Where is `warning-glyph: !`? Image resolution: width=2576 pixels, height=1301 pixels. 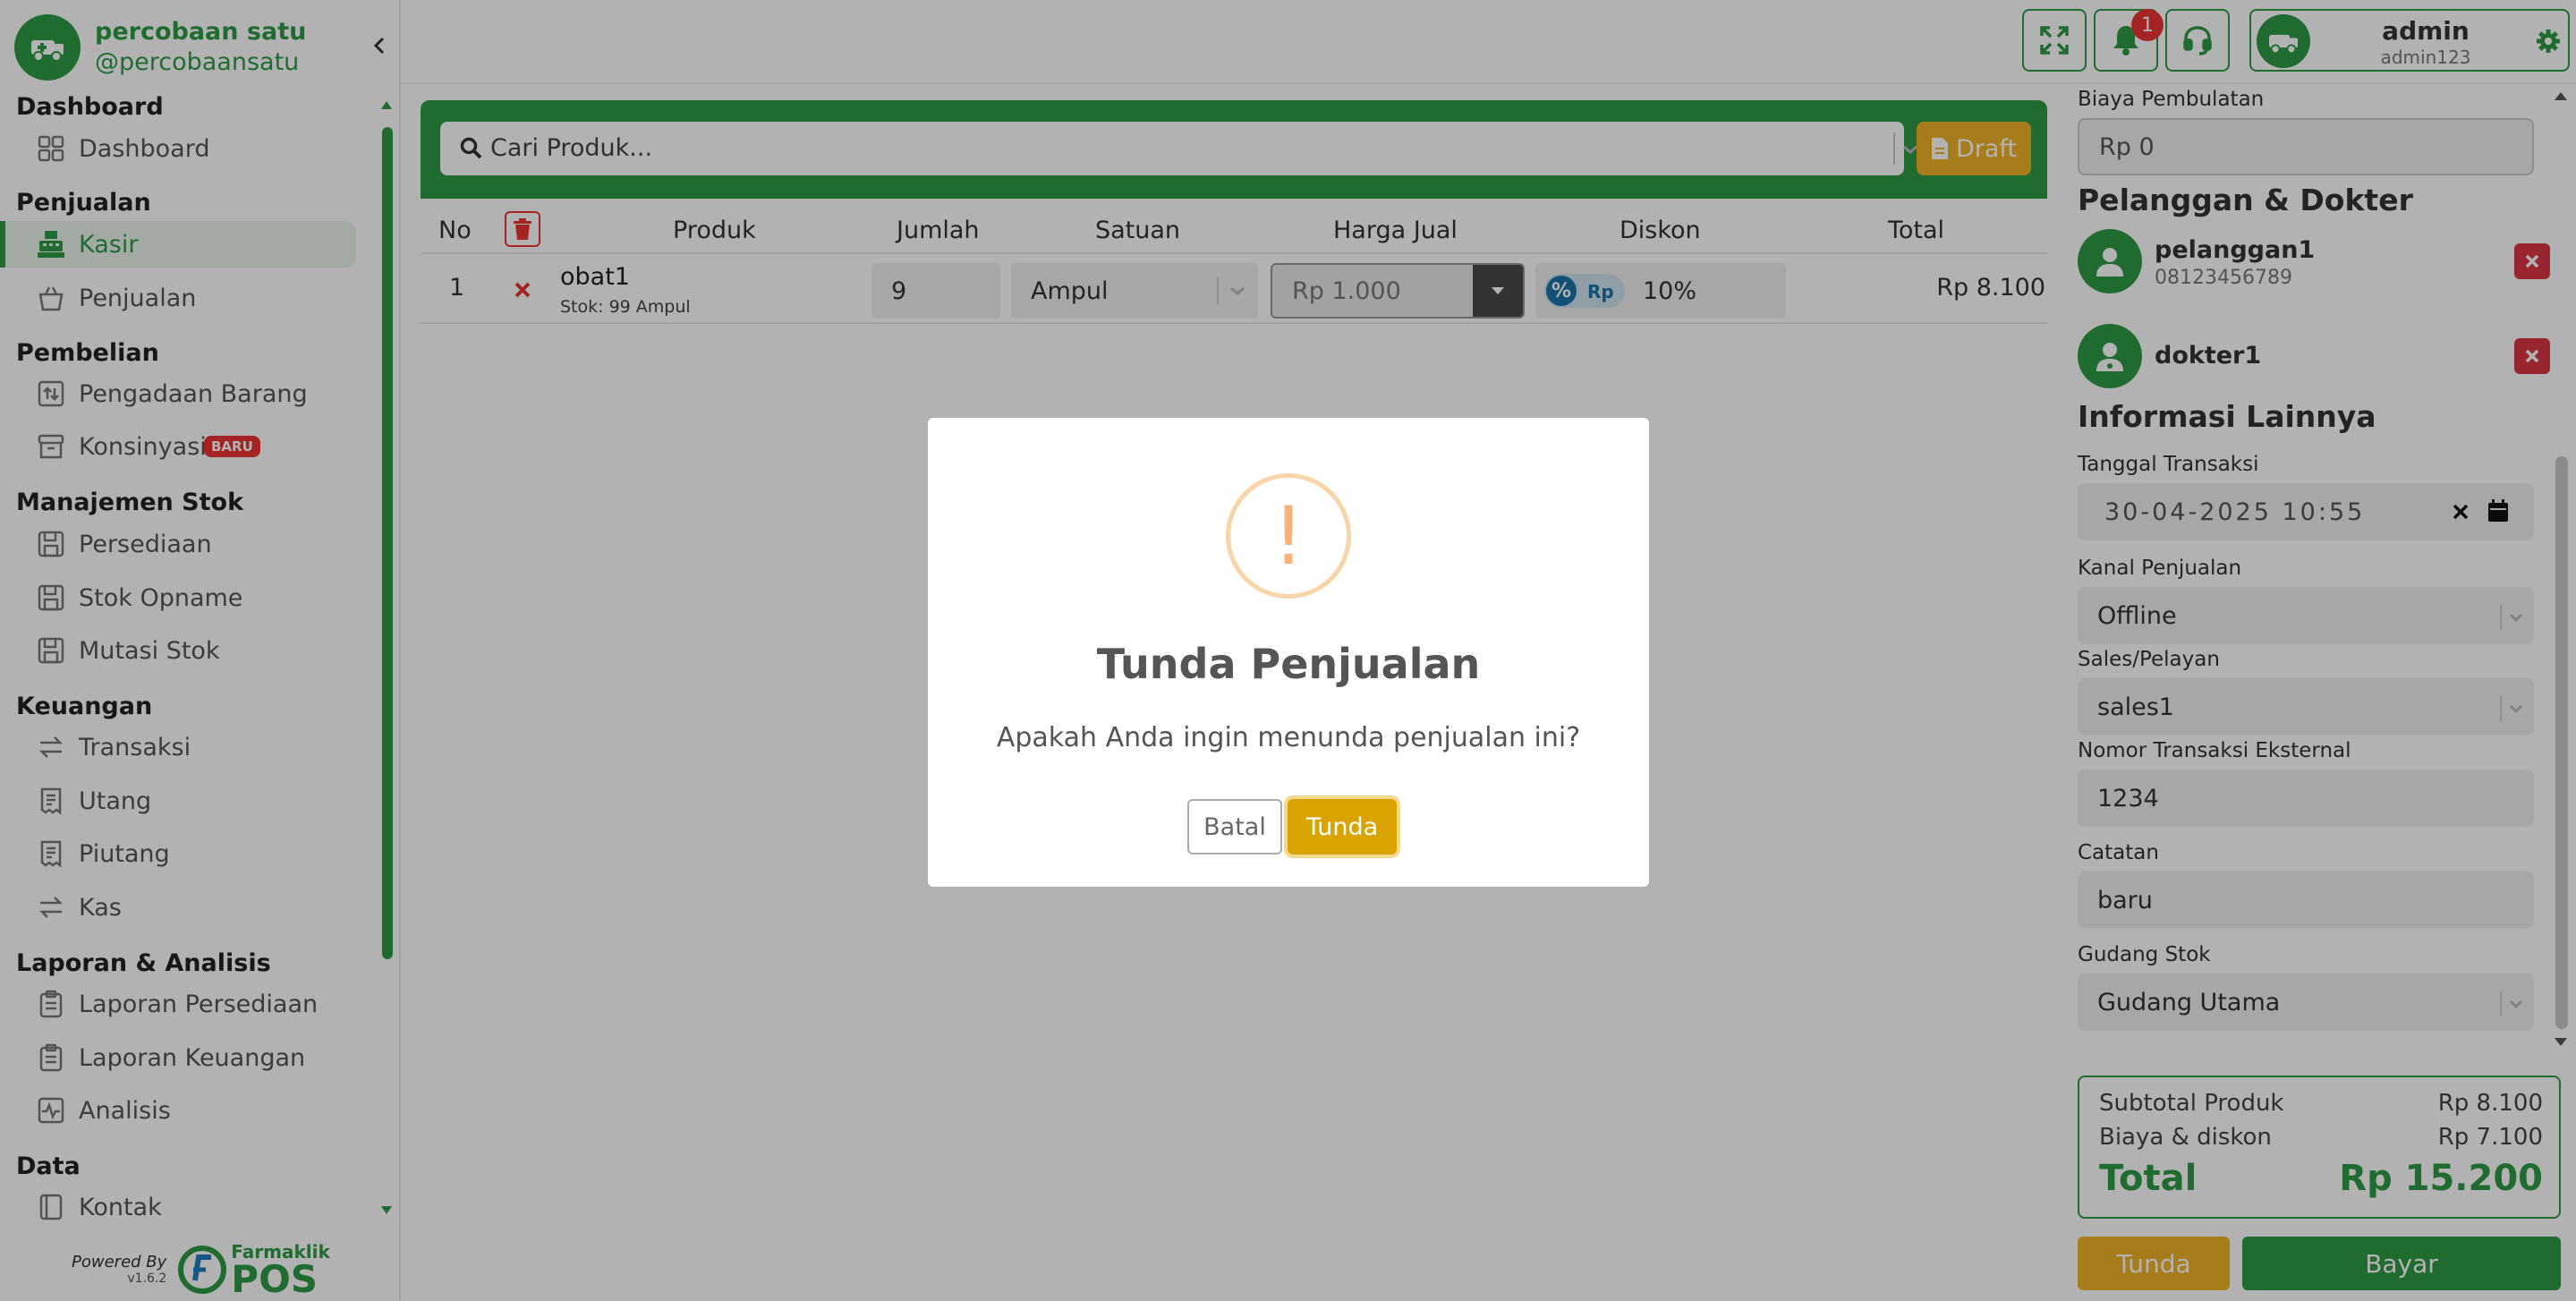
warning-glyph: ! is located at coordinates (1288, 536).